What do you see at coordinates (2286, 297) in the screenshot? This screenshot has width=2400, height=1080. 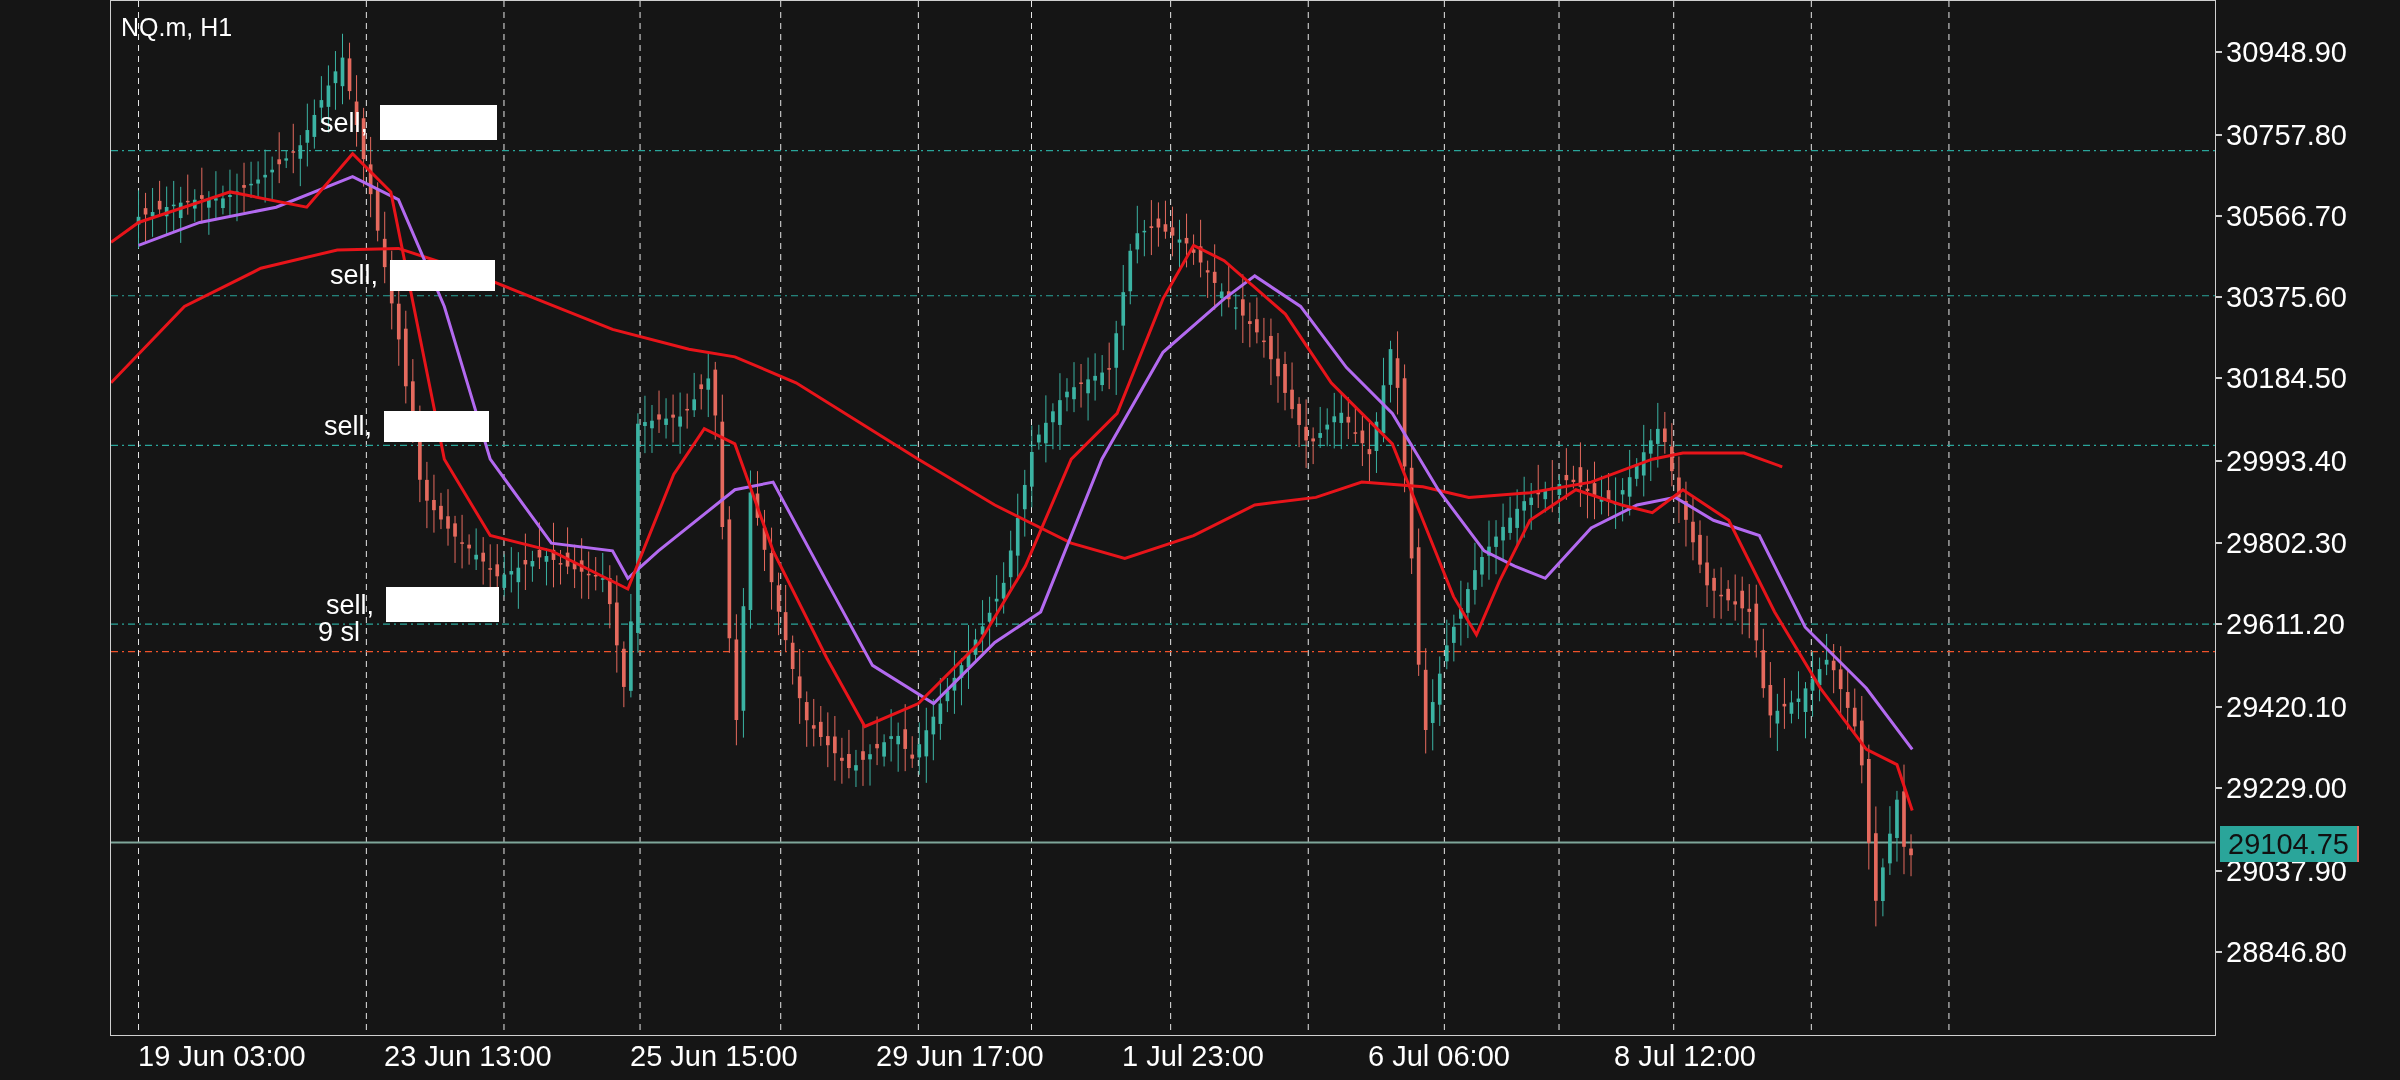 I see `price-label: 30375.60` at bounding box center [2286, 297].